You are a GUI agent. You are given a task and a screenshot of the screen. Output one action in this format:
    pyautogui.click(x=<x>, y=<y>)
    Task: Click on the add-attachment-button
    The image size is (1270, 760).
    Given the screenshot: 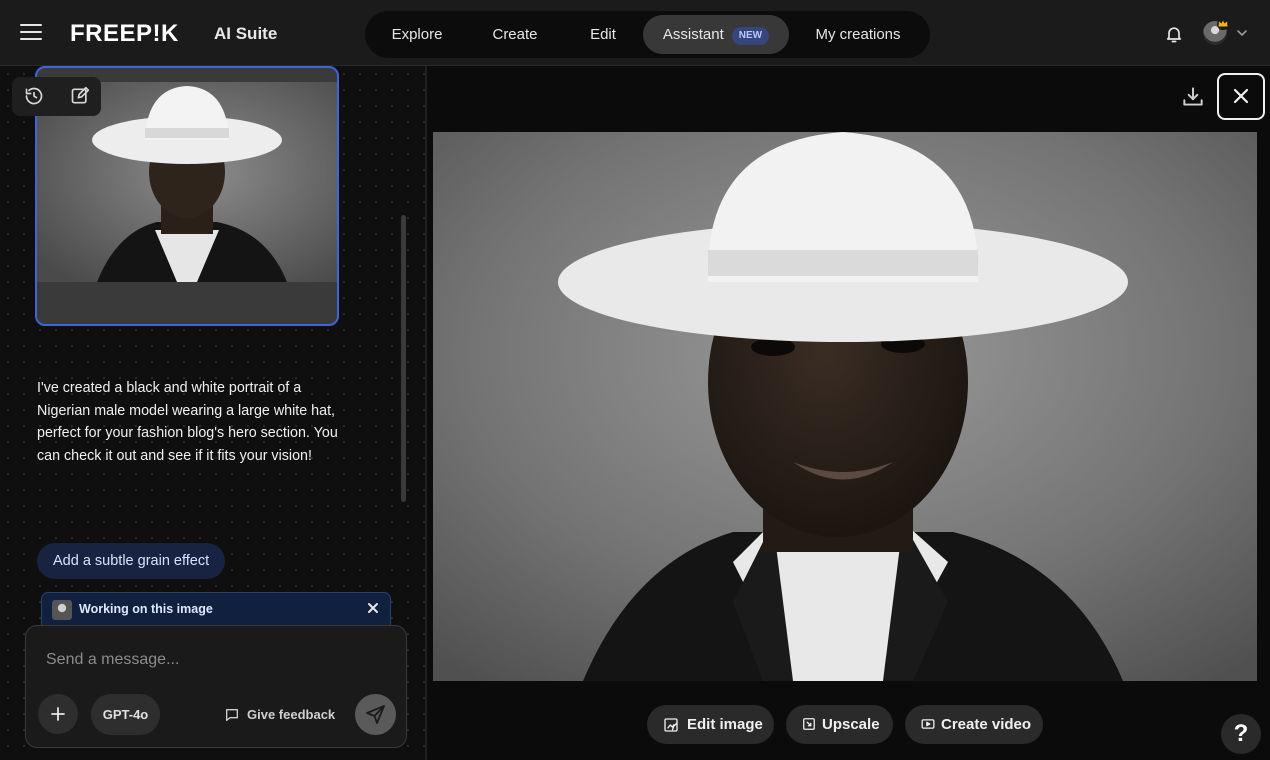 What is the action you would take?
    pyautogui.click(x=58, y=714)
    